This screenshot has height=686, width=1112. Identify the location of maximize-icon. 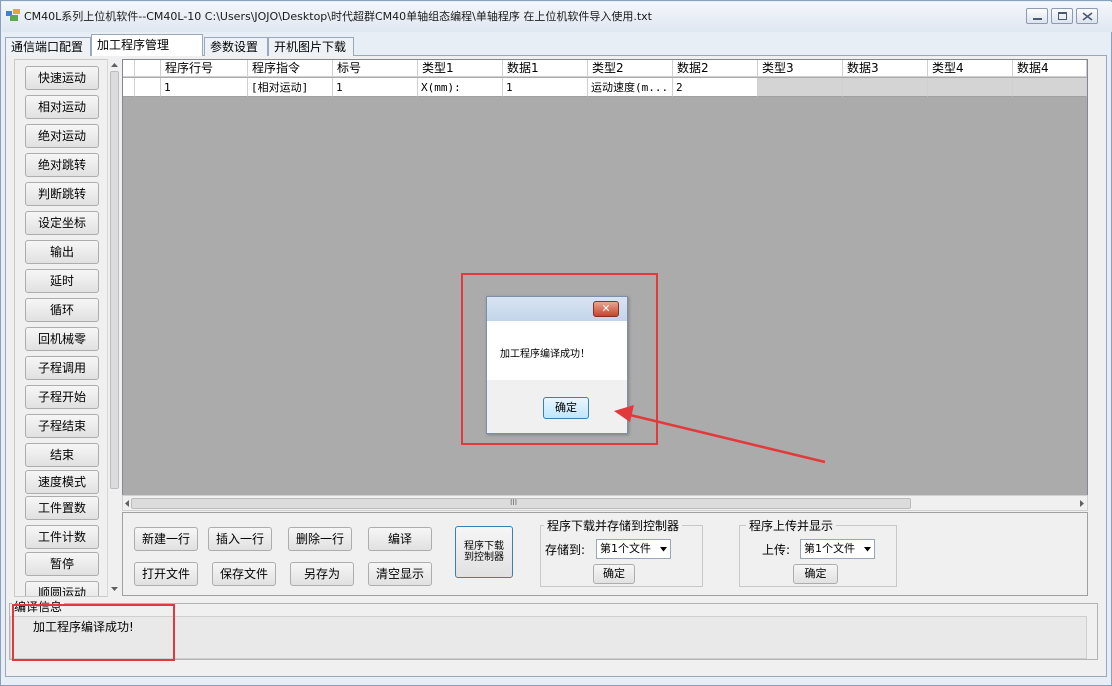
(1062, 16).